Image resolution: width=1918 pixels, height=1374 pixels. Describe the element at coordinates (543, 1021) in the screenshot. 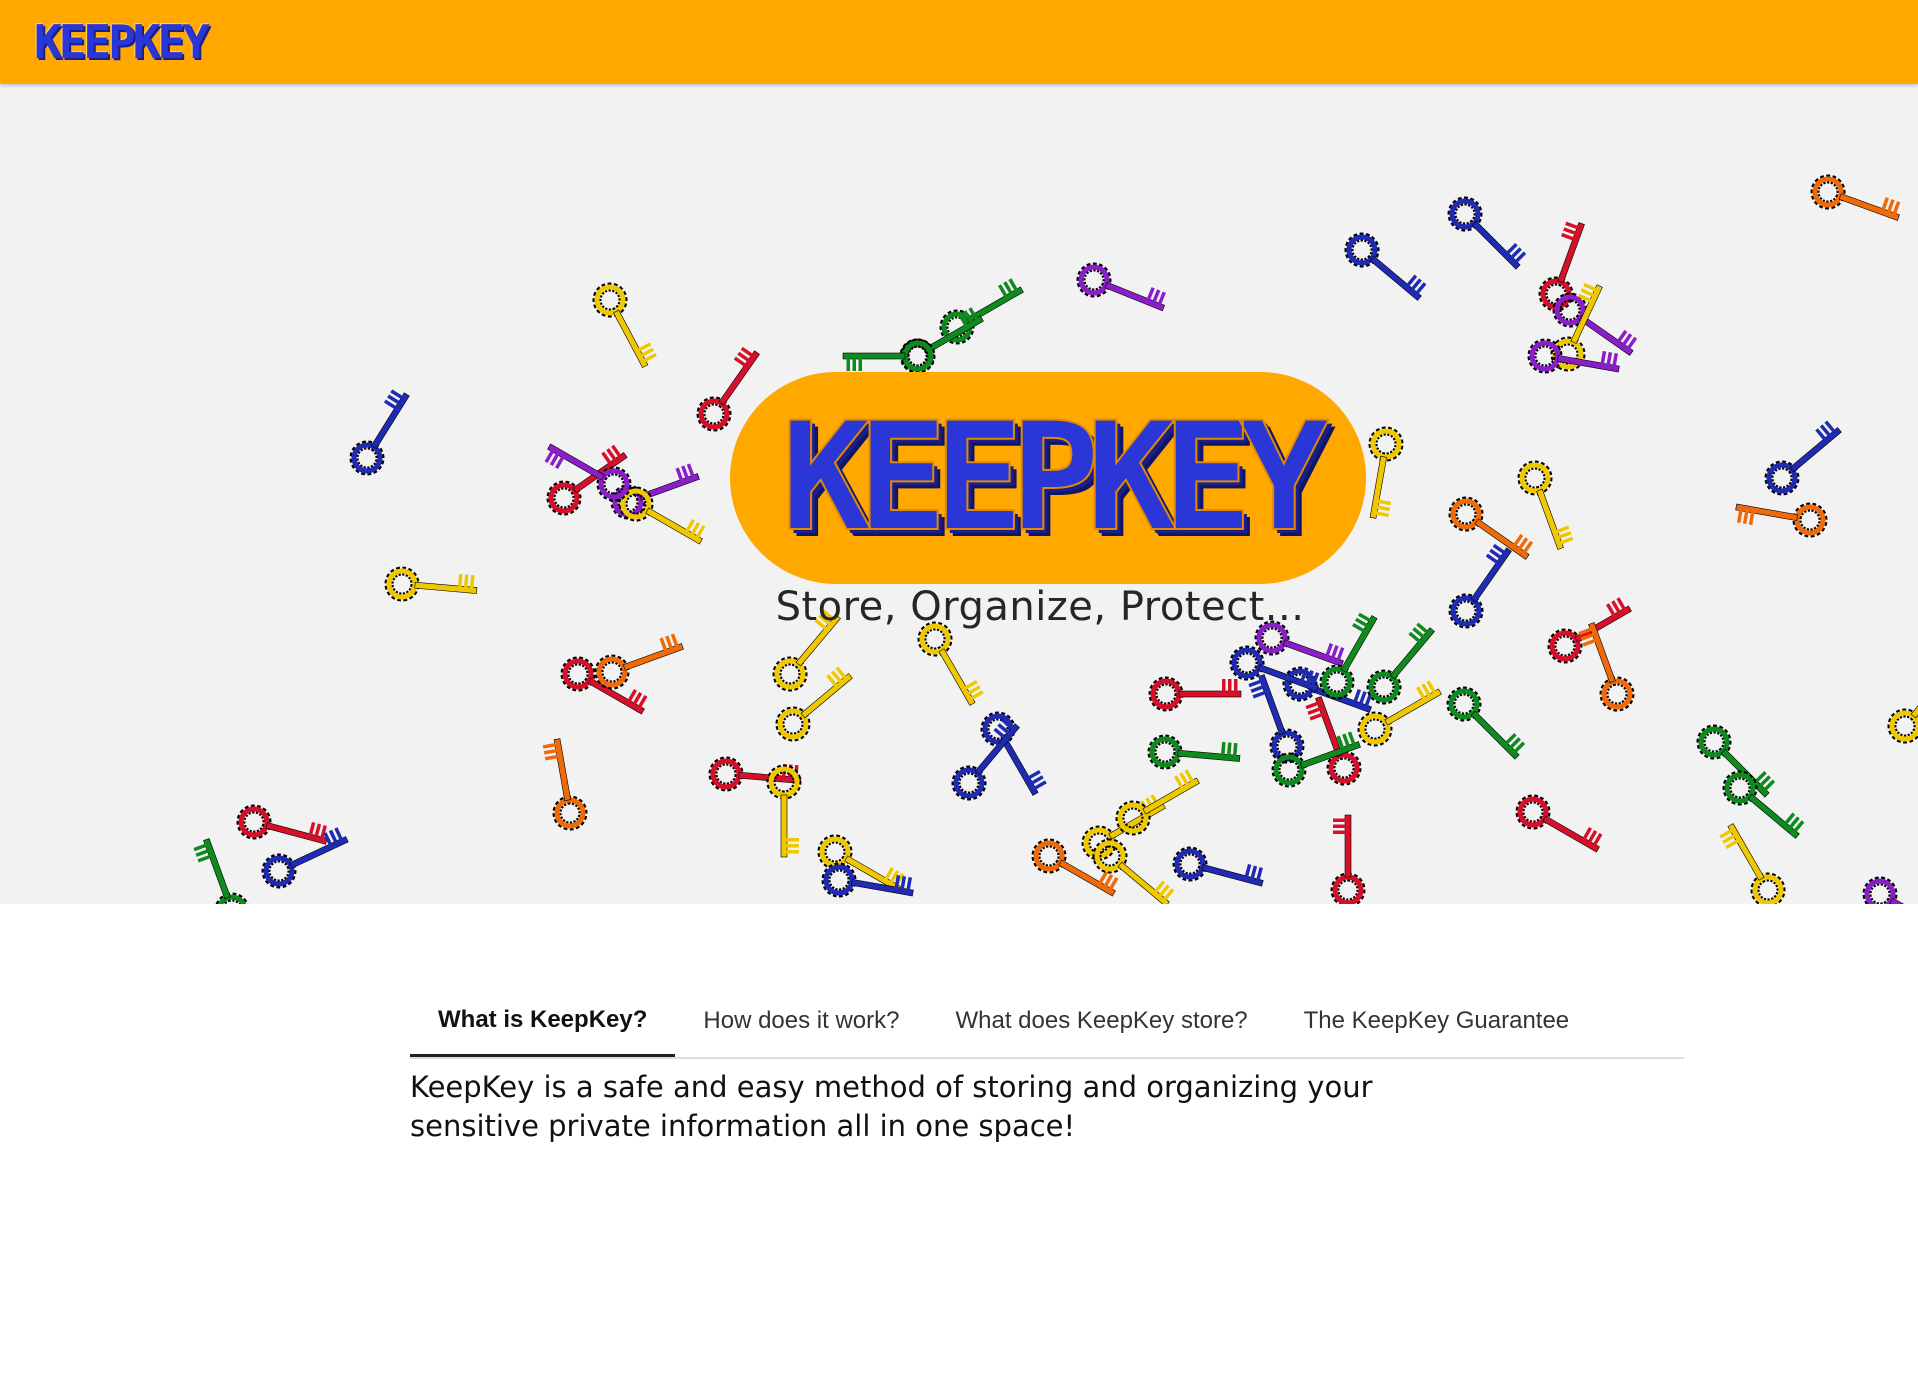

I see `tab-what-is-keepkey: What is KeepKey?` at that location.